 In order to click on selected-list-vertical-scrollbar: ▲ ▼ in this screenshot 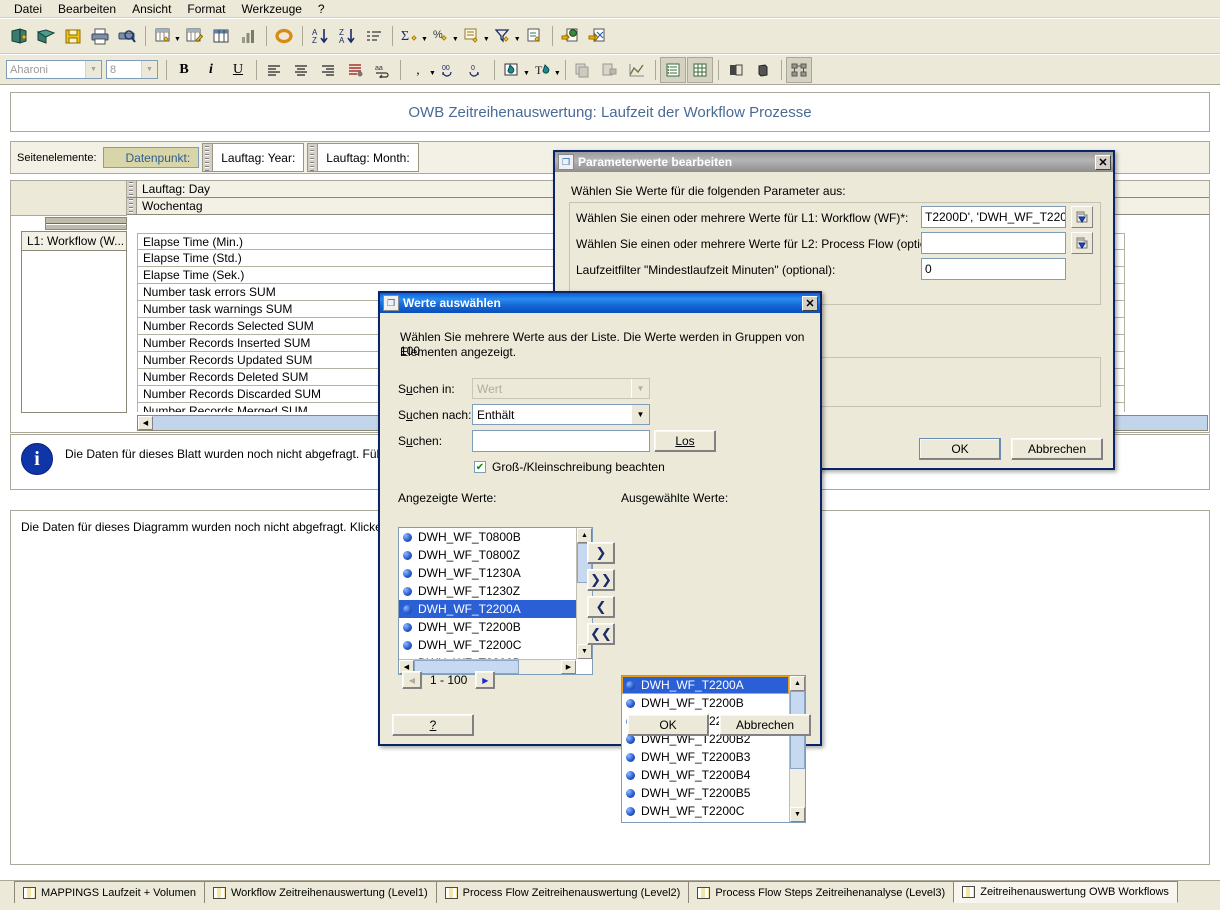, I will do `click(797, 749)`.